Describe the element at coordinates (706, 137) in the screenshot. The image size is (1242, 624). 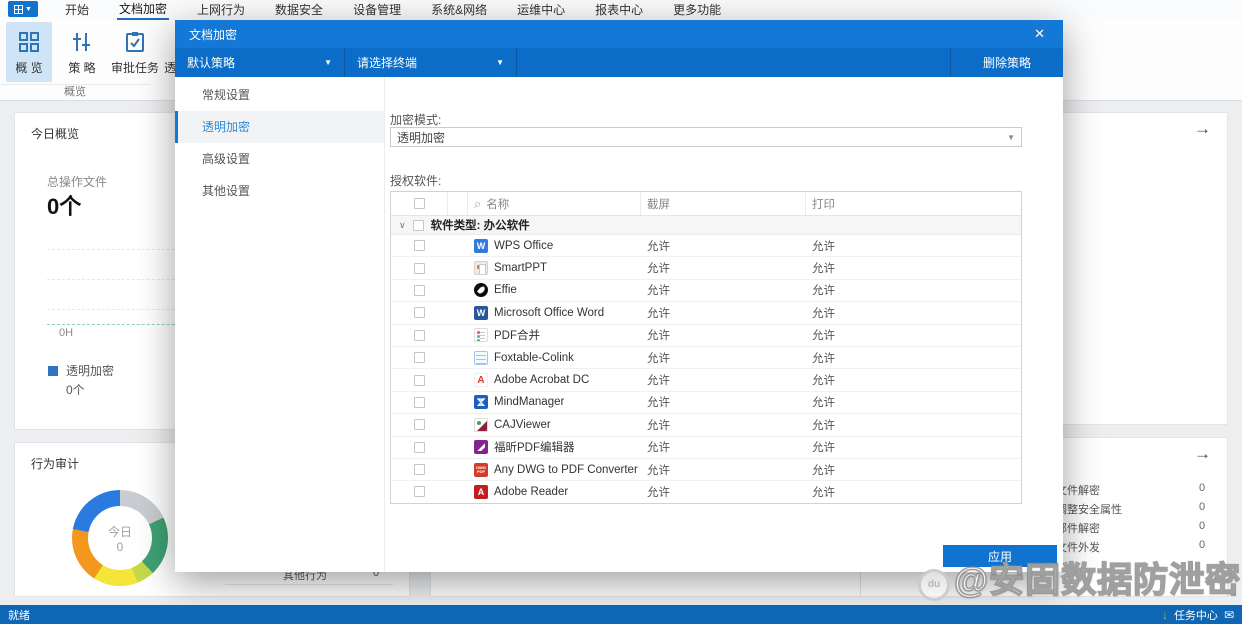
I see `encryption-mode-select: 透明加密 ▼` at that location.